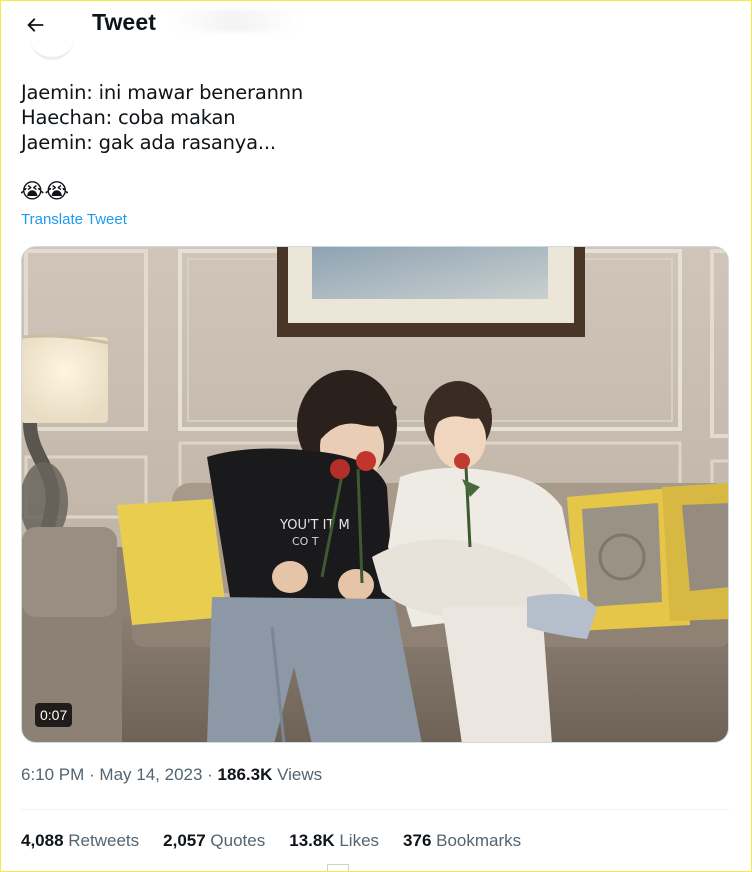 Image resolution: width=752 pixels, height=872 pixels. Describe the element at coordinates (52, 45) in the screenshot. I see `avatar` at that location.